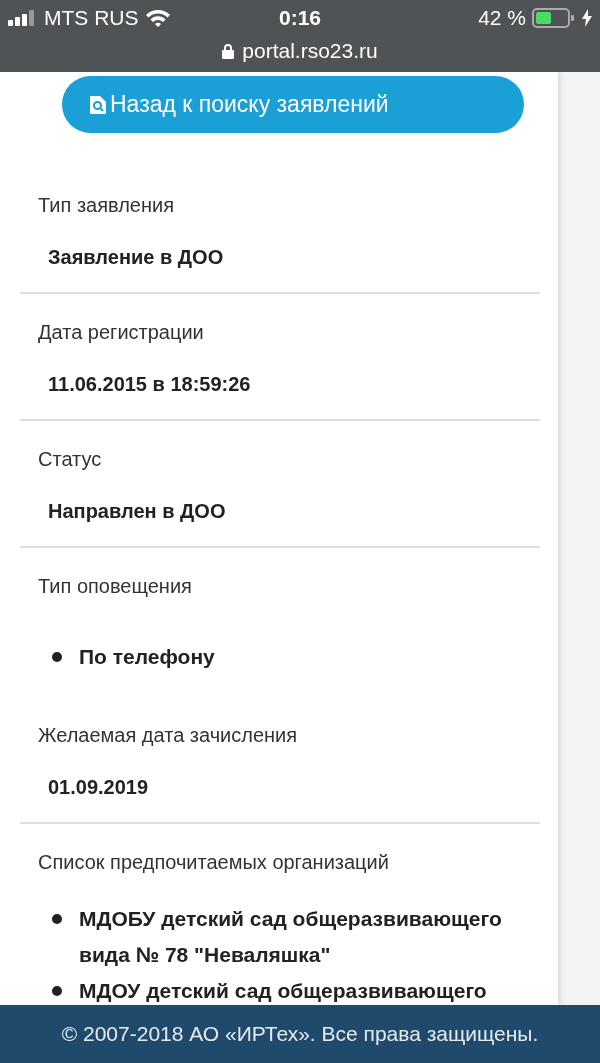 This screenshot has width=600, height=1063. Describe the element at coordinates (554, 18) in the screenshot. I see `battery-icon` at that location.